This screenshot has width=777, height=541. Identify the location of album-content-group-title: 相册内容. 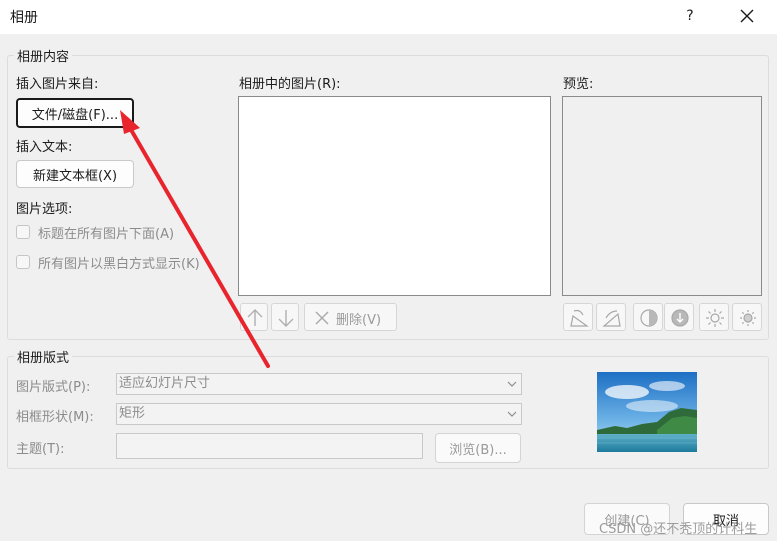
(43, 55).